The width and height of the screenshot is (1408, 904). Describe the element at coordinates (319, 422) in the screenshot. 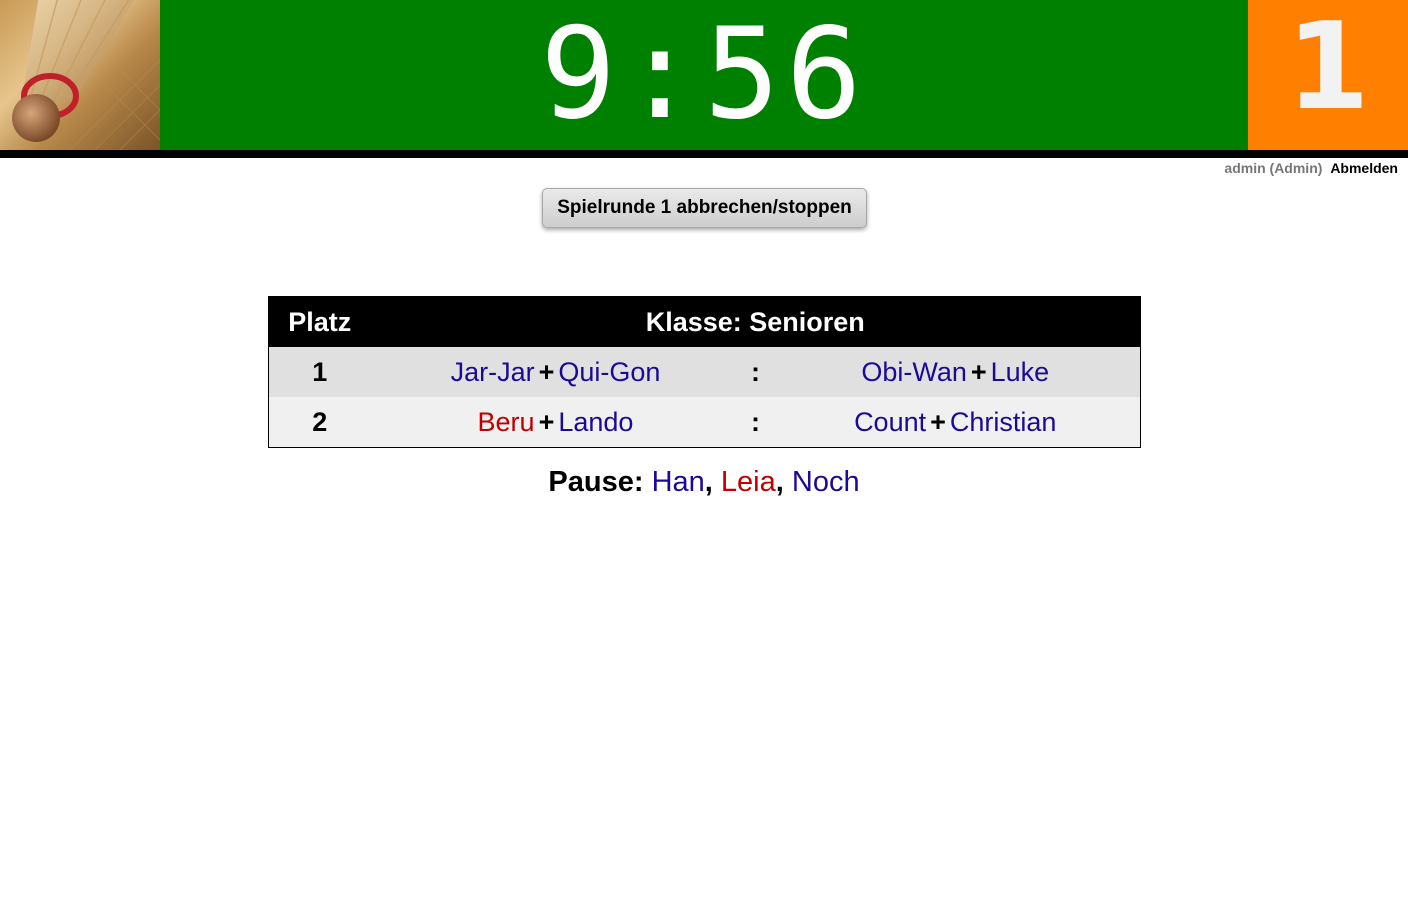

I see `match-place: 2` at that location.